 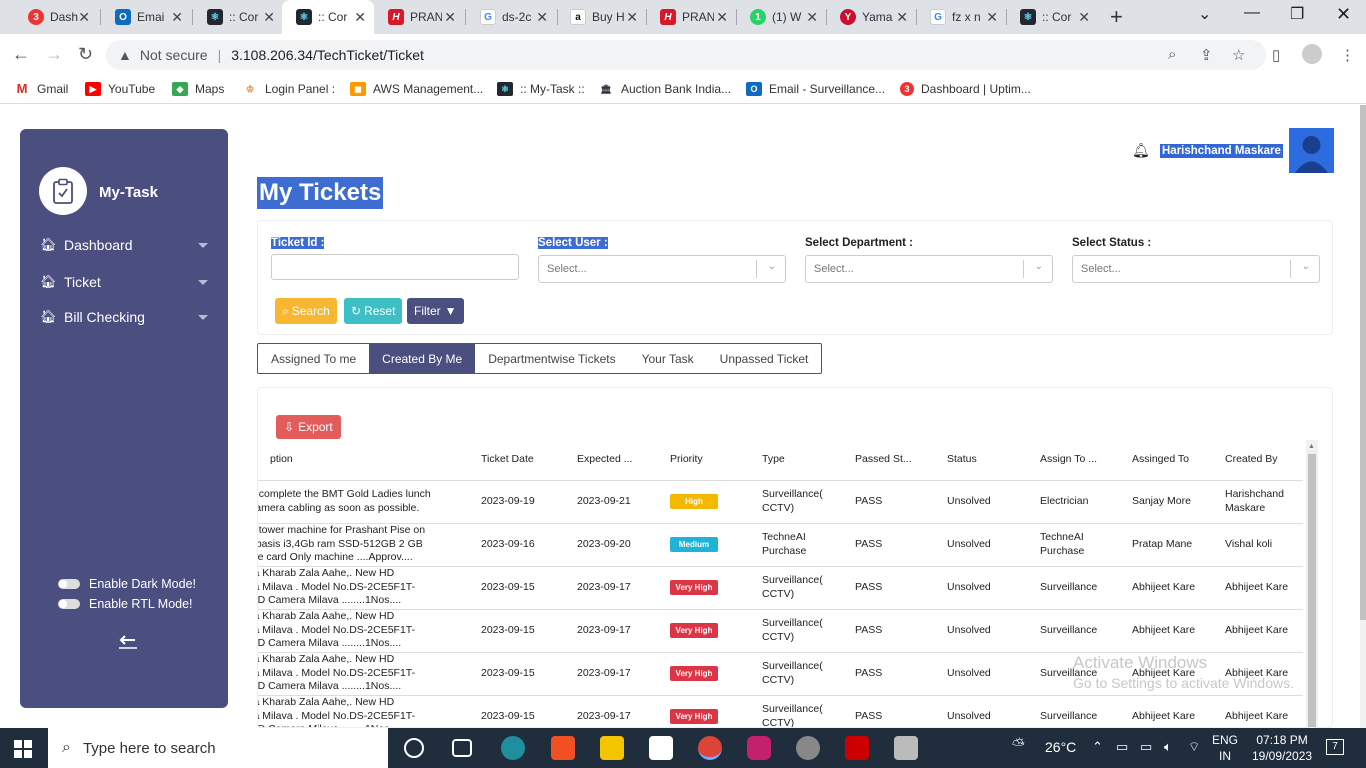 What do you see at coordinates (661, 748) in the screenshot?
I see `vnc-icon` at bounding box center [661, 748].